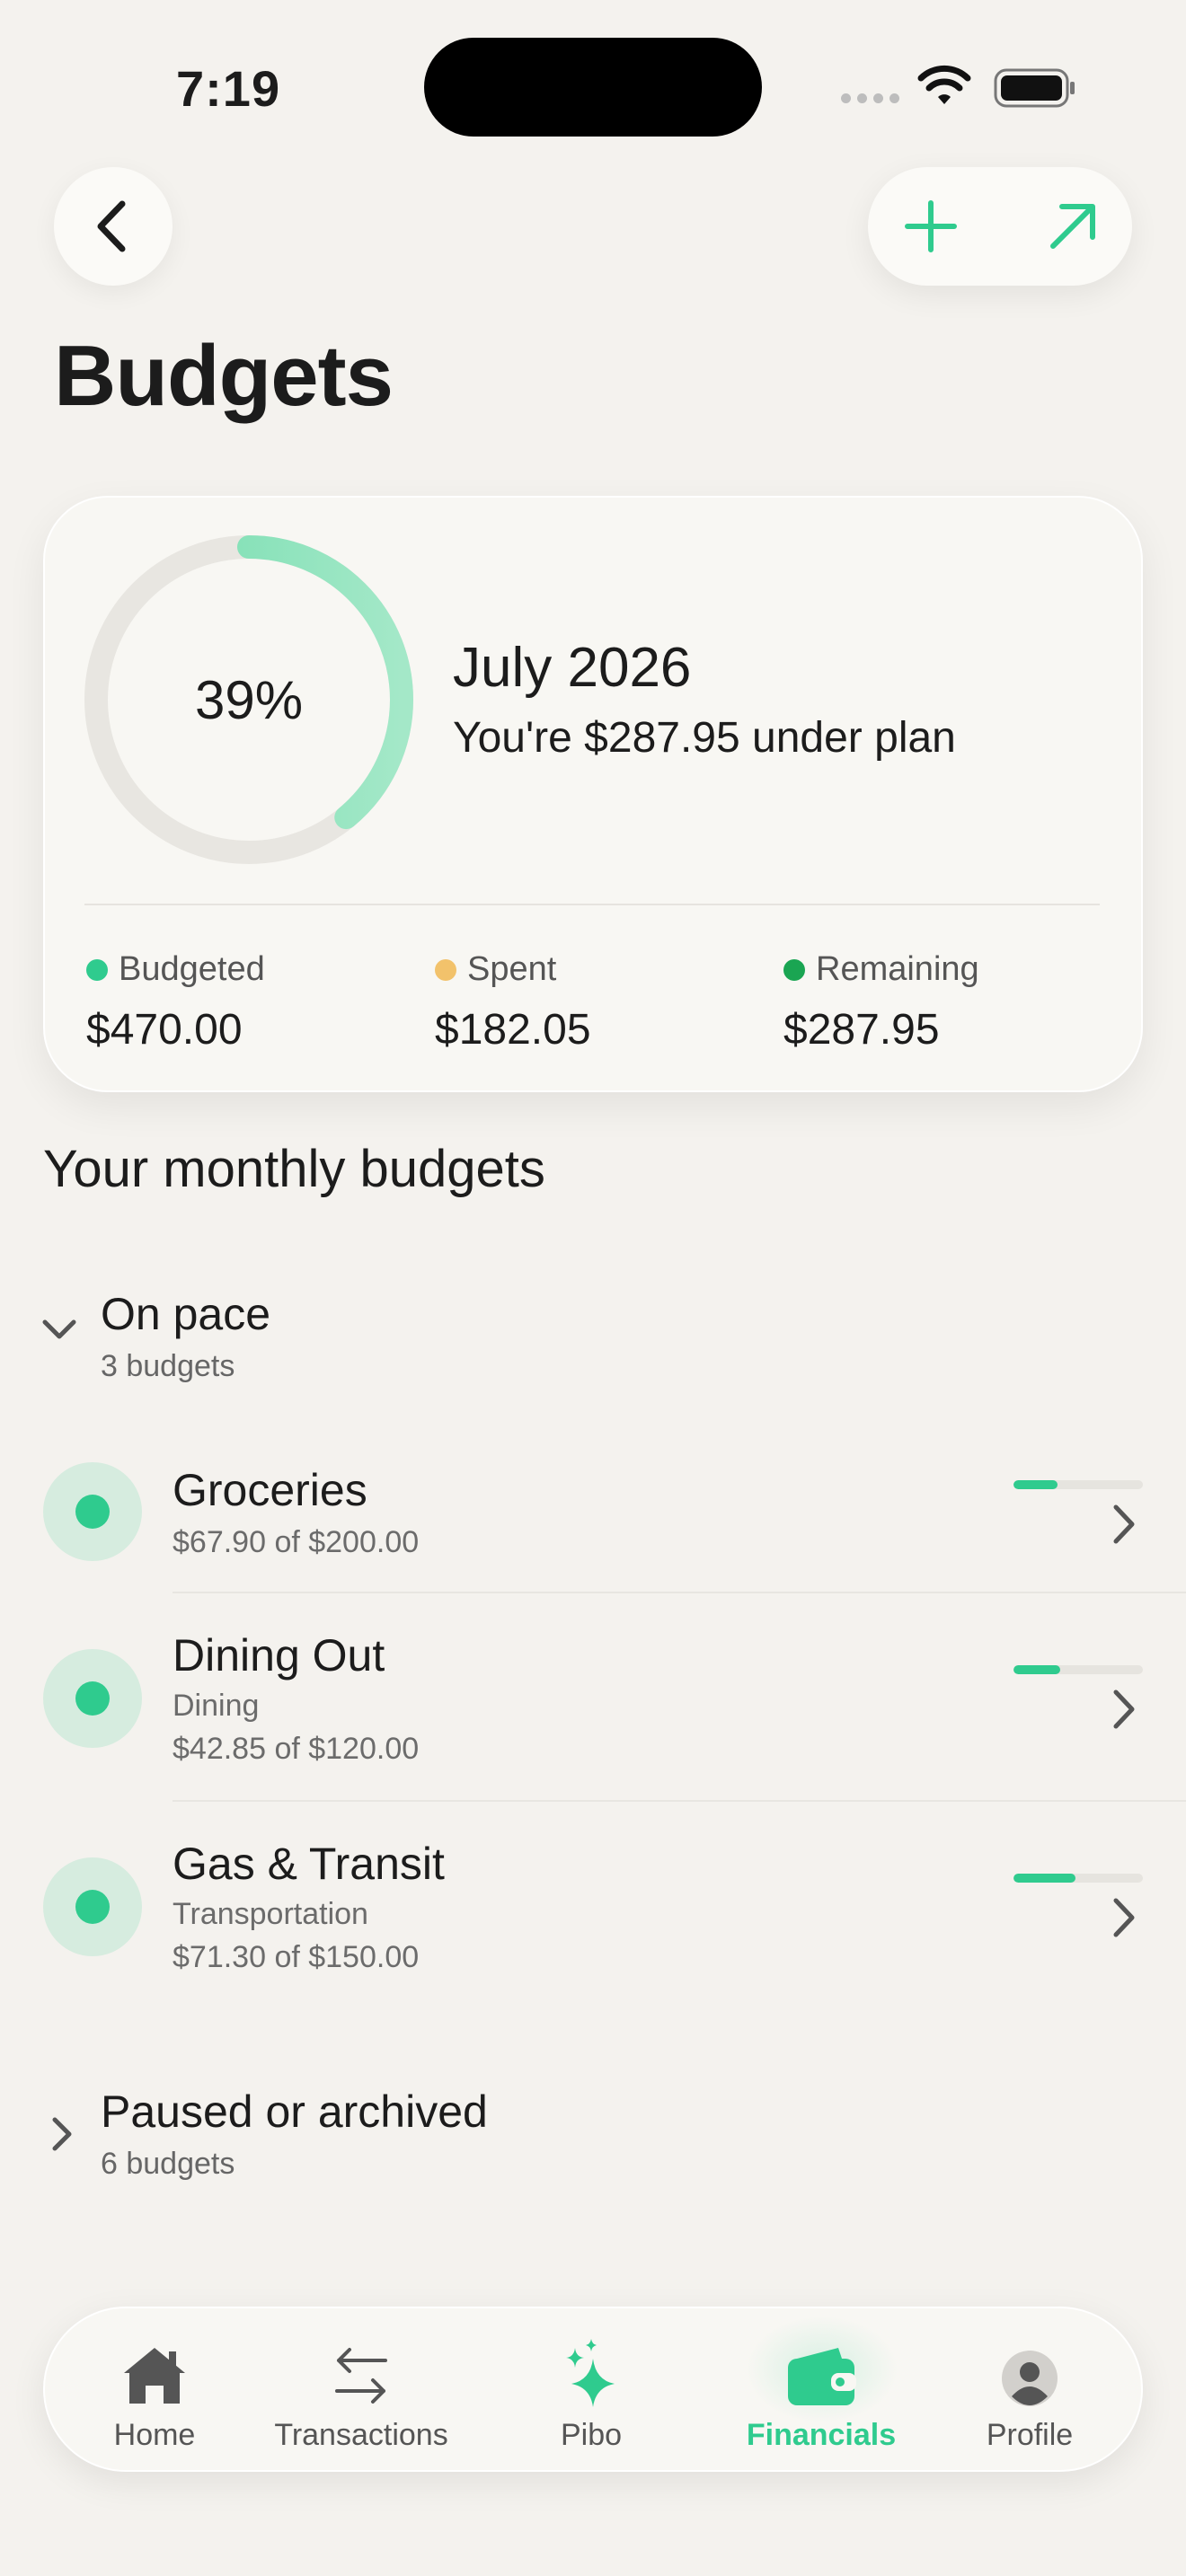 This screenshot has width=1186, height=2576. I want to click on budget-category: Transportation, so click(270, 1914).